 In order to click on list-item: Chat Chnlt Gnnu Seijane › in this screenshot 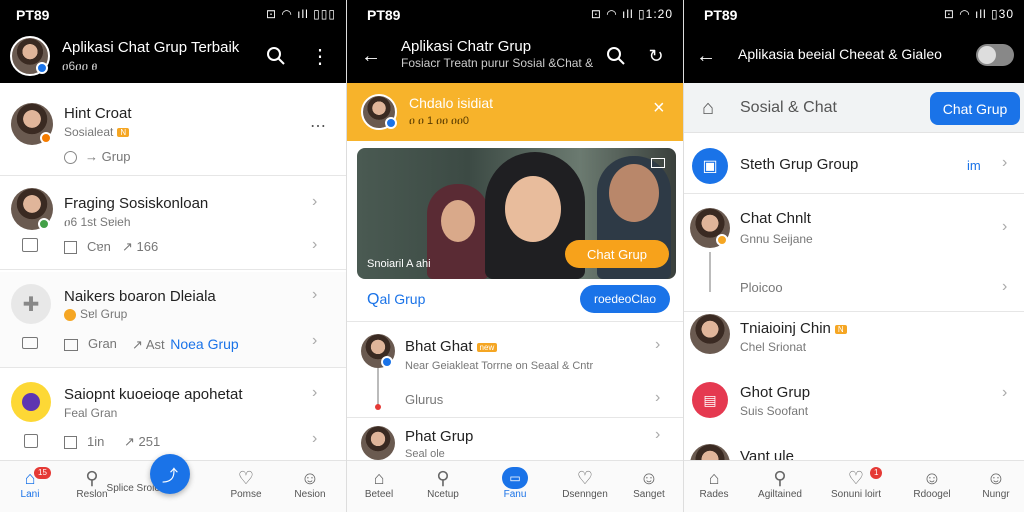, I will do `click(854, 228)`.